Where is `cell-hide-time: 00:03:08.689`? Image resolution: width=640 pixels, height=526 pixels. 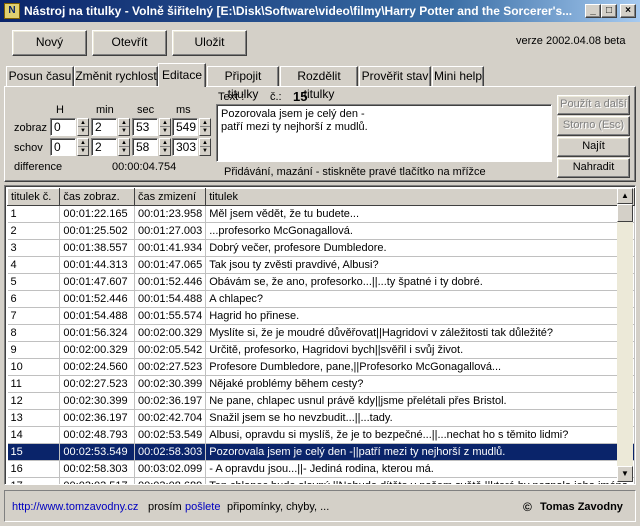 cell-hide-time: 00:03:08.689 is located at coordinates (170, 480).